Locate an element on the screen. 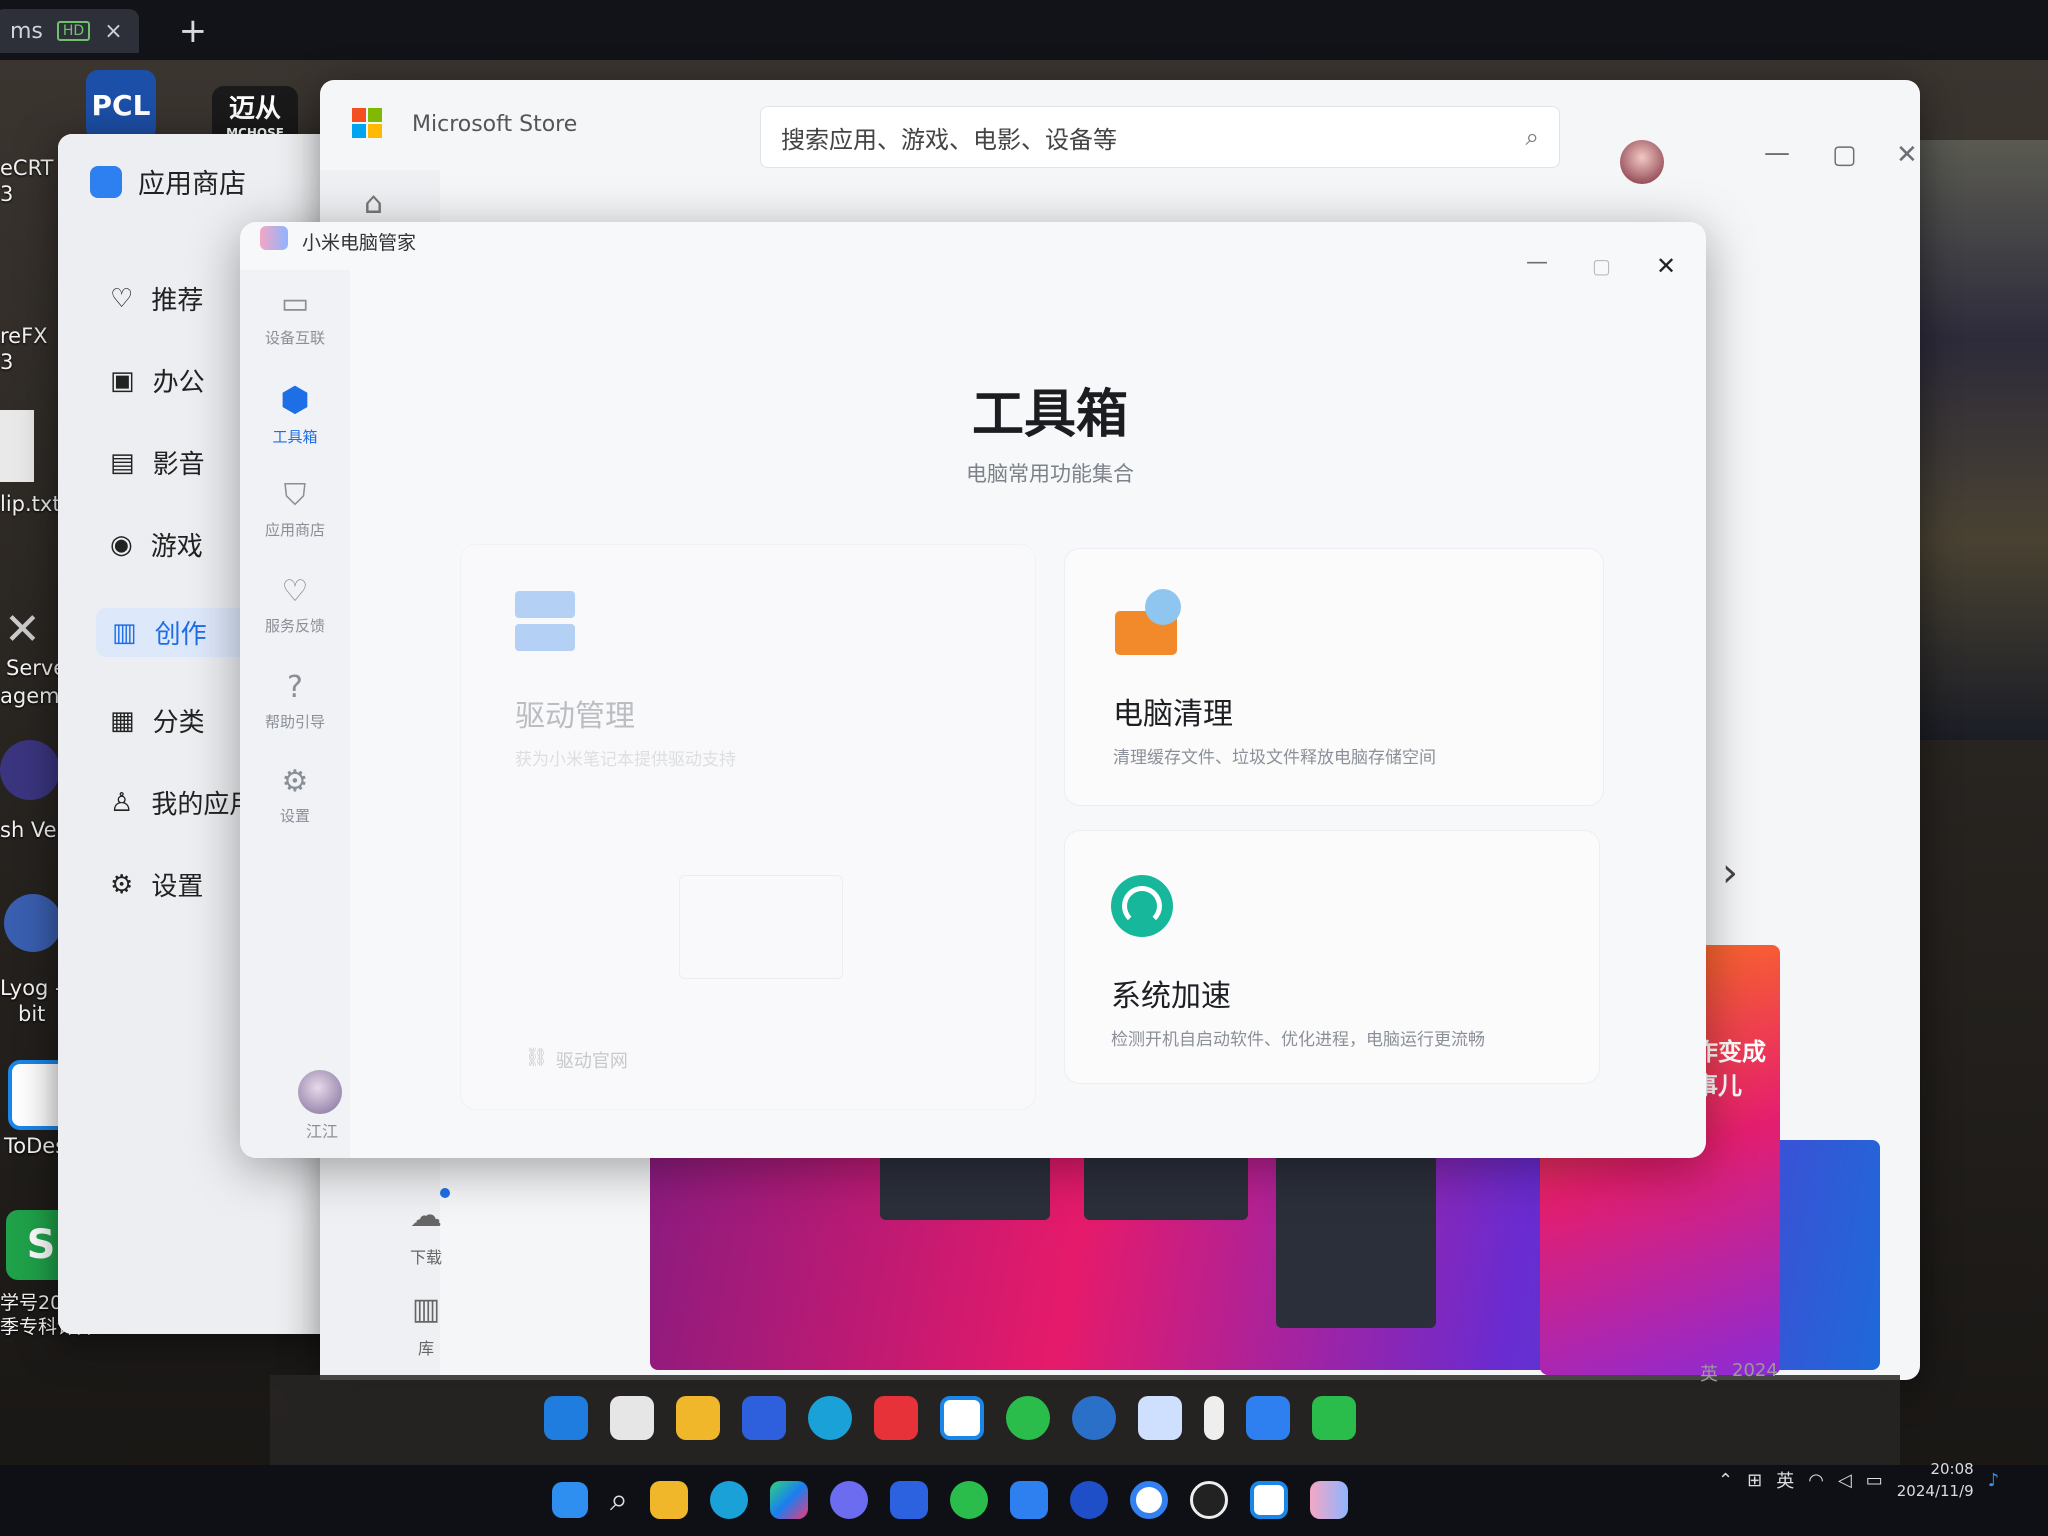  desktop-label: bit is located at coordinates (32, 1014).